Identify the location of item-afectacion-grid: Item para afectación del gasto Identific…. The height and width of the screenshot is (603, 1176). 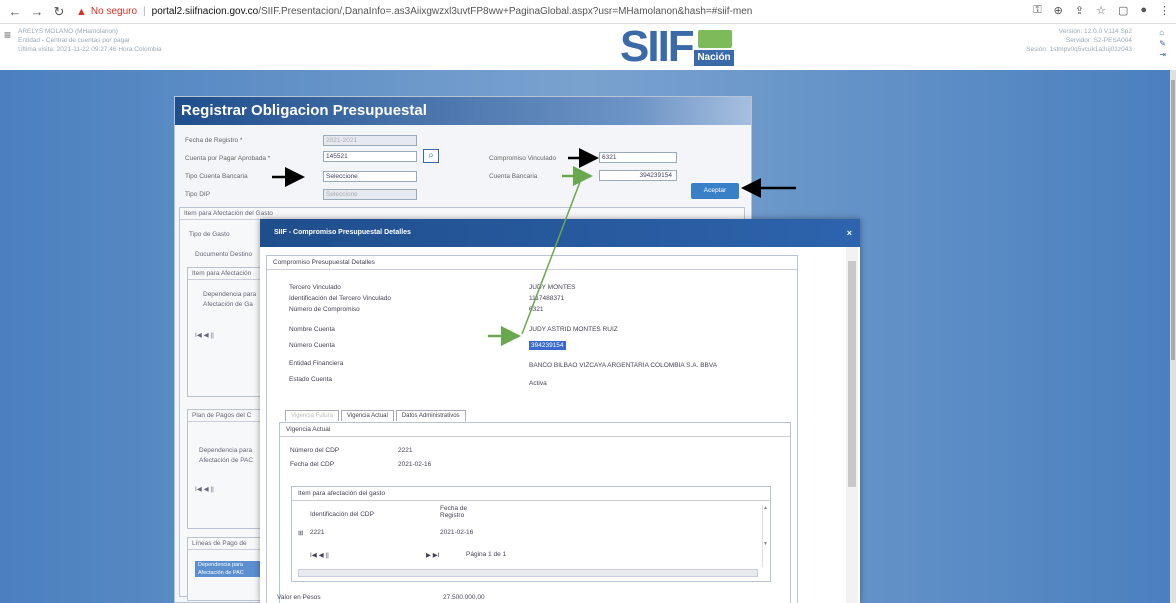
(531, 534).